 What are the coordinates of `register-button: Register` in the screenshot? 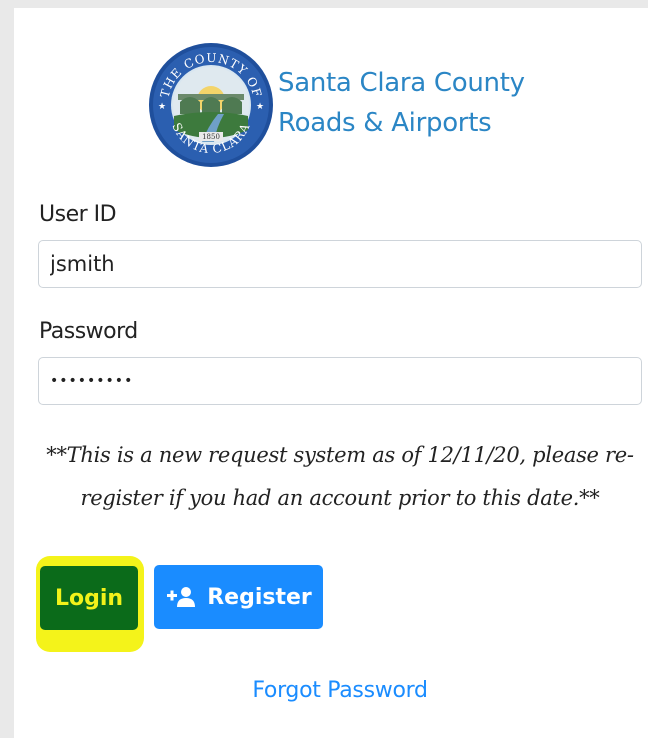 It's located at (238, 597).